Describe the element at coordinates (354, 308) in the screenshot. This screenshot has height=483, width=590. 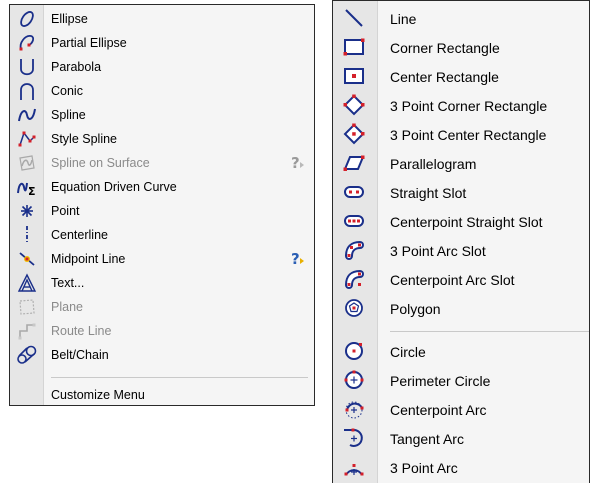
I see `polygon-icon` at that location.